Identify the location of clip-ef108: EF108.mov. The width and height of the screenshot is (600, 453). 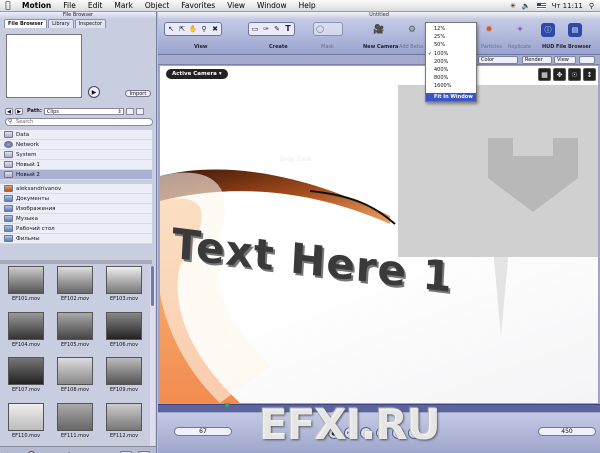
(75, 378).